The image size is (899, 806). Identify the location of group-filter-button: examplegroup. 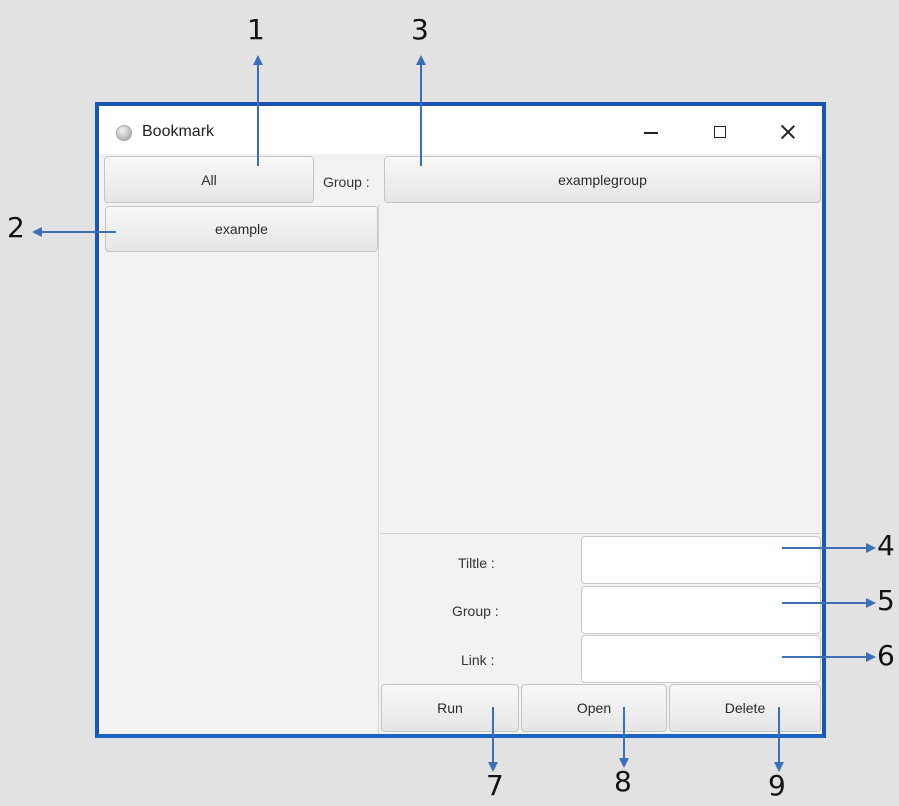
(602, 179).